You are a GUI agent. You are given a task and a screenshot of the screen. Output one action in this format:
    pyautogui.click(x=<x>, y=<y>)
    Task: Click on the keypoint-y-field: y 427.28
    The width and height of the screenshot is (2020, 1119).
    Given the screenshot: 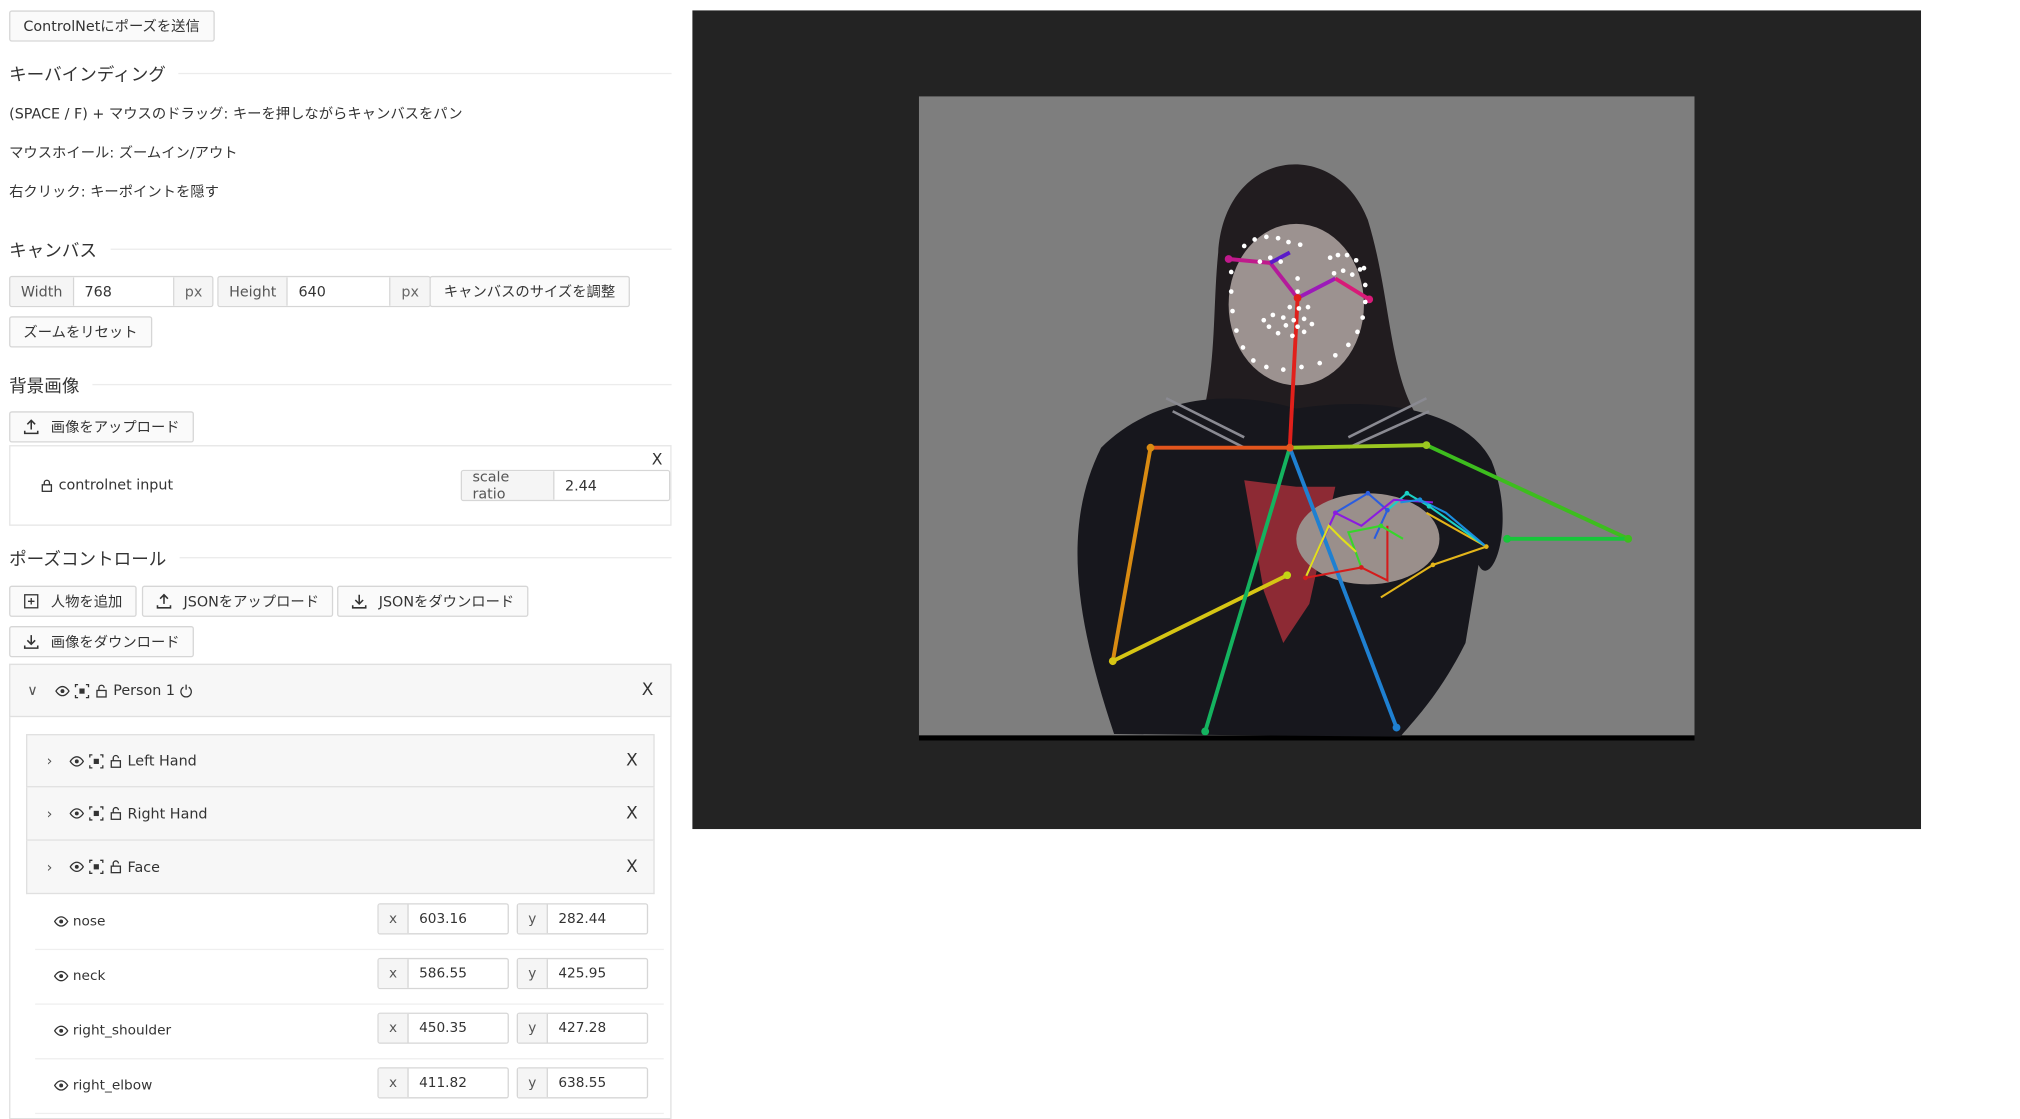 What is the action you would take?
    pyautogui.click(x=582, y=1028)
    